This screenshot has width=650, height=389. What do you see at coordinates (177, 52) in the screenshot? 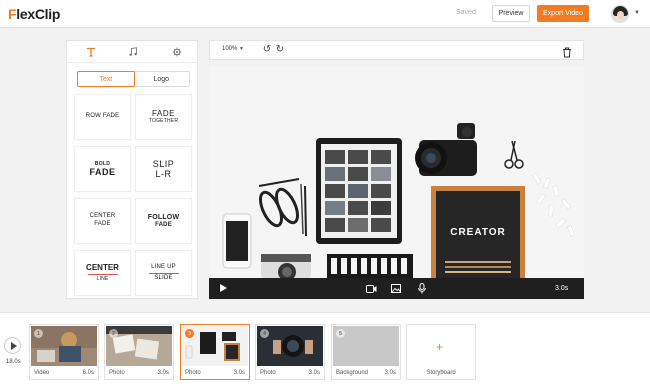
I see `settings-icon` at bounding box center [177, 52].